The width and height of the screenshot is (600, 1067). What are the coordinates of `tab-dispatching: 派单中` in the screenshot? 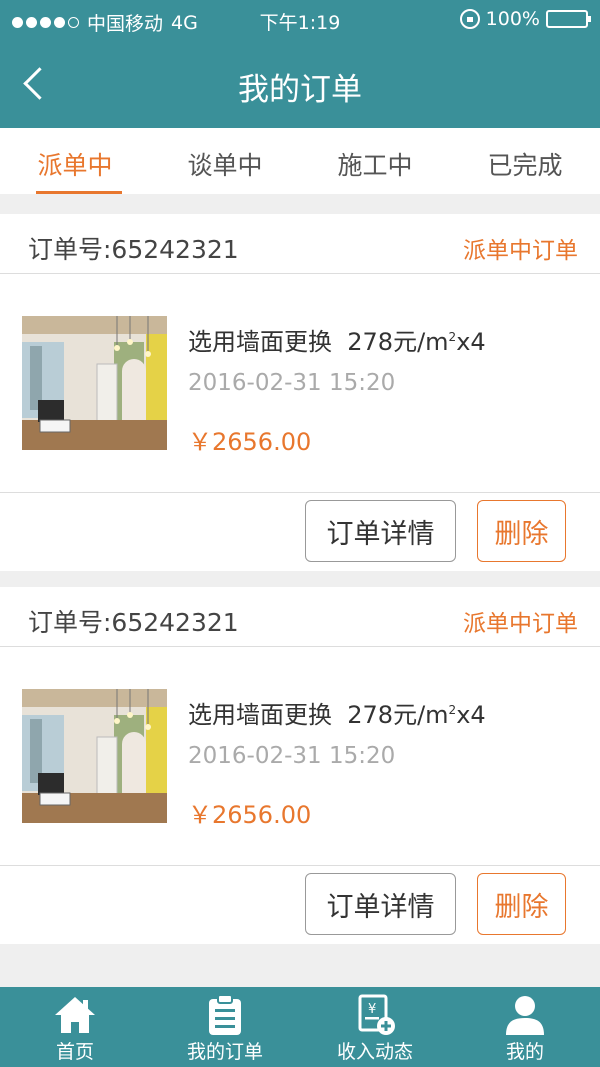 It's located at (75, 161).